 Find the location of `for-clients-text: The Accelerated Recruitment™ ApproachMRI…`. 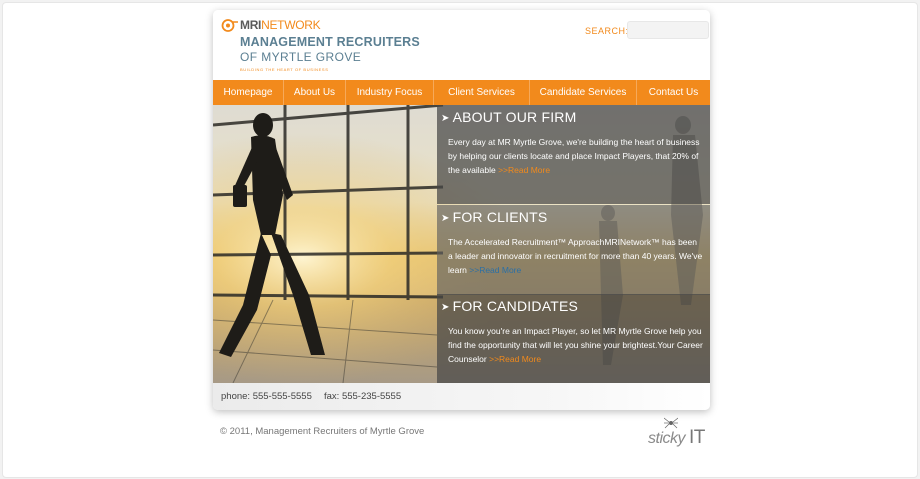

for-clients-text: The Accelerated Recruitment™ ApproachMRI… is located at coordinates (576, 256).